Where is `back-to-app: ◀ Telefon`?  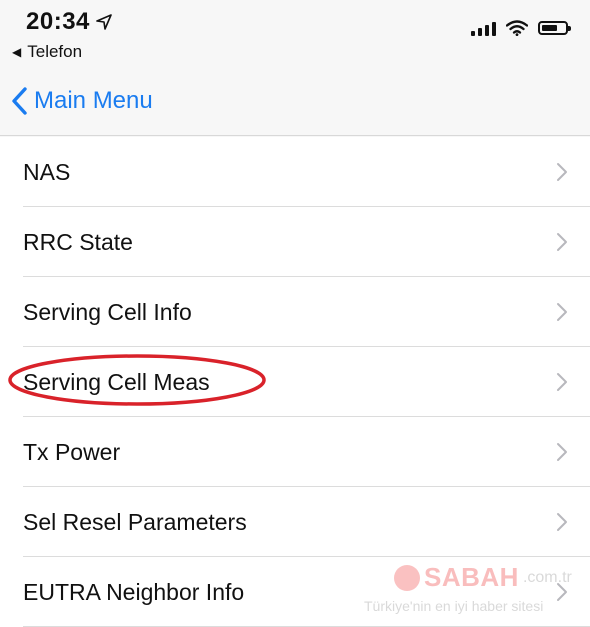
back-to-app: ◀ Telefon is located at coordinates (47, 52).